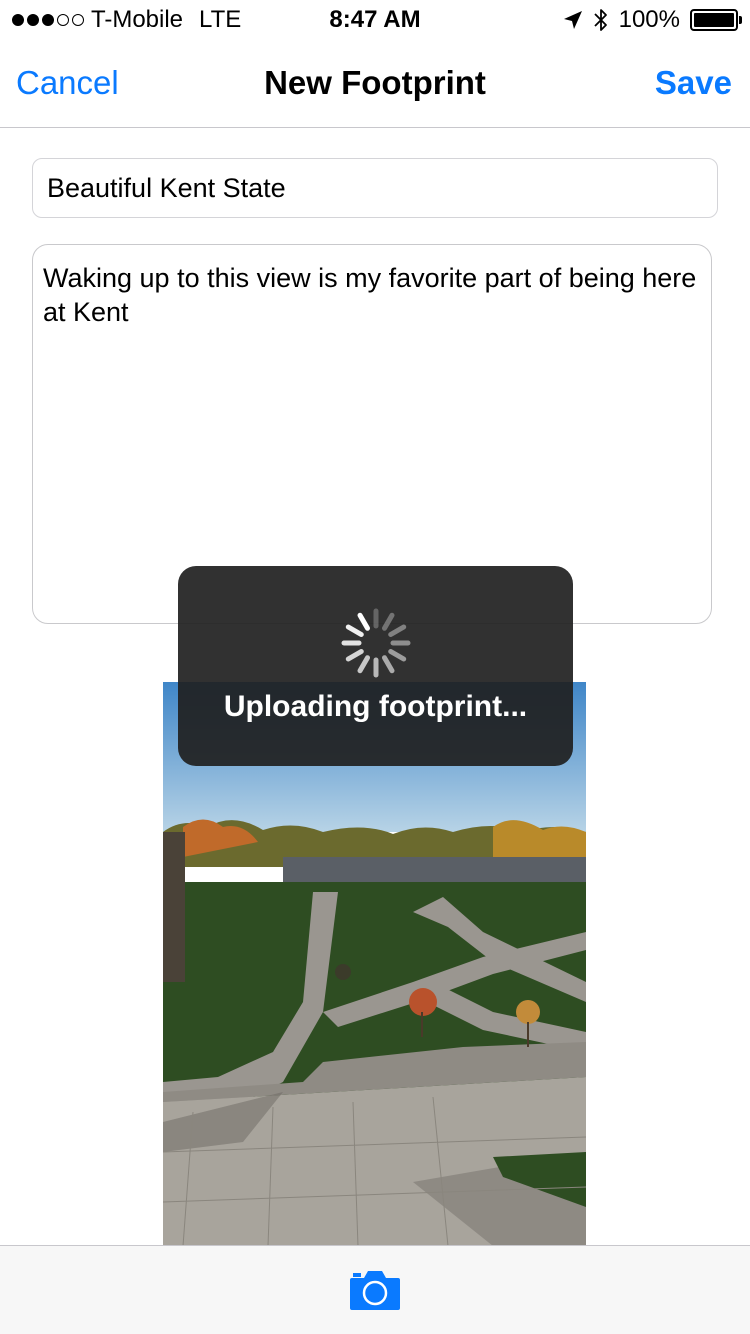 This screenshot has height=1334, width=750. I want to click on camera-button, so click(375, 1290).